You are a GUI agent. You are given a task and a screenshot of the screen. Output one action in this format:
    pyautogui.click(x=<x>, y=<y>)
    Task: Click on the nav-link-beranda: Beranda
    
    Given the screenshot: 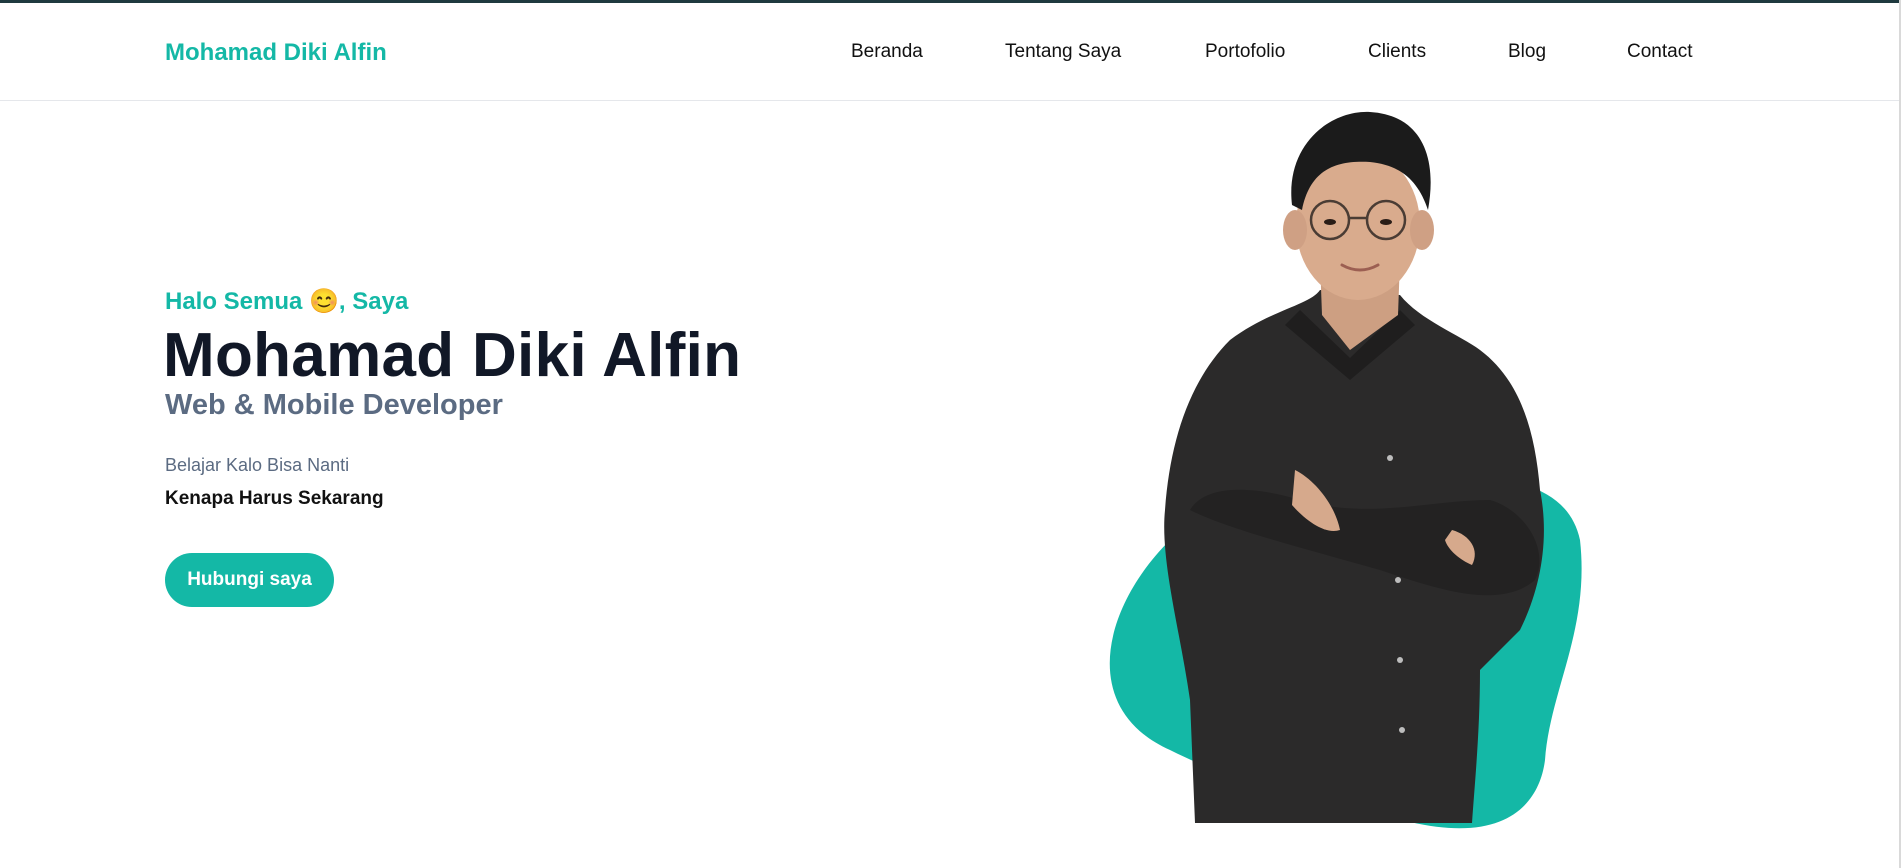 What is the action you would take?
    pyautogui.click(x=887, y=52)
    